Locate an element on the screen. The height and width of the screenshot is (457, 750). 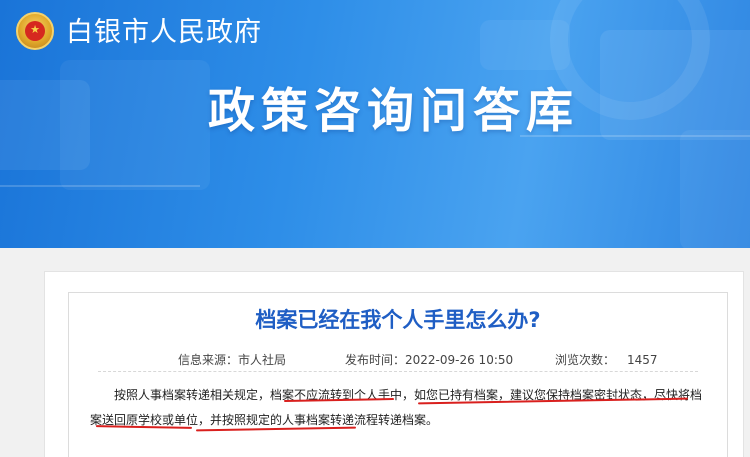
divider is located at coordinates (398, 371).